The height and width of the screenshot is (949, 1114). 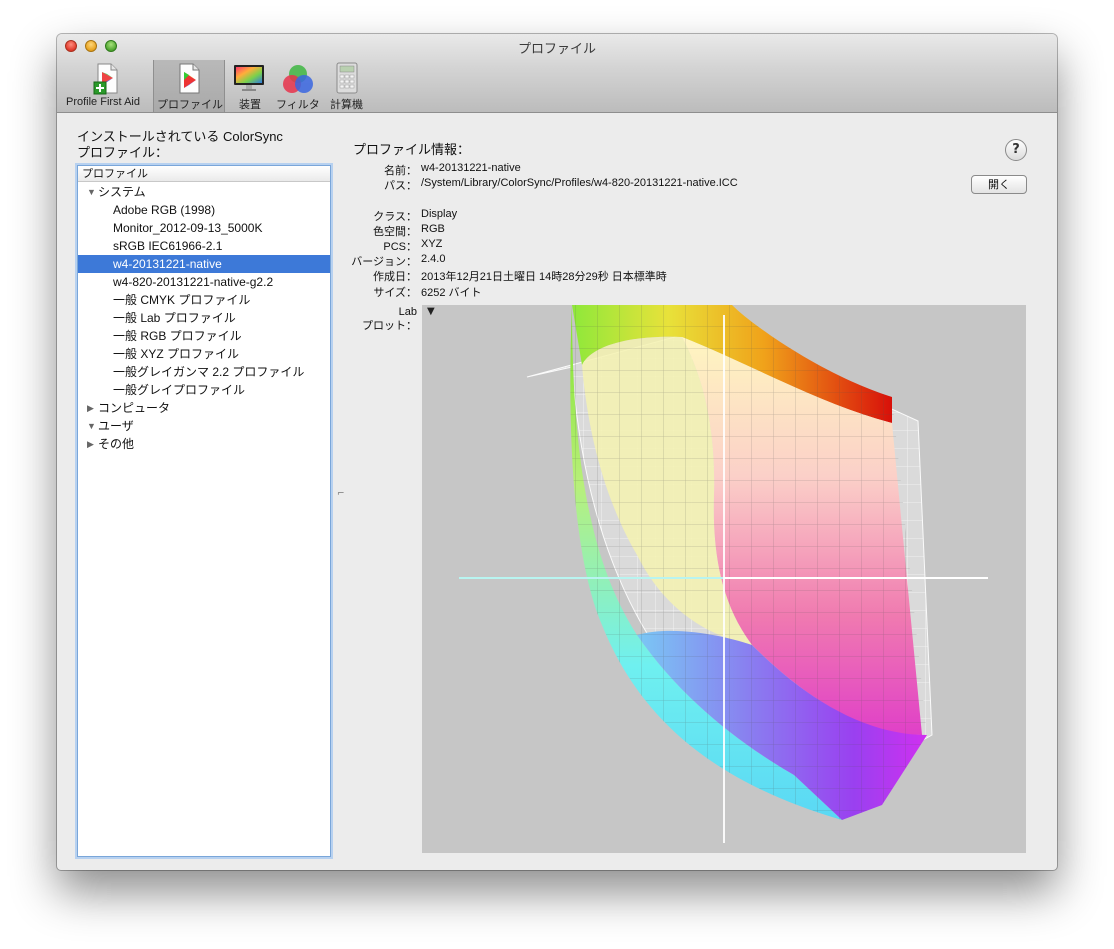 What do you see at coordinates (204, 408) in the screenshot?
I see `group-computer: ▶ コンピュータ` at bounding box center [204, 408].